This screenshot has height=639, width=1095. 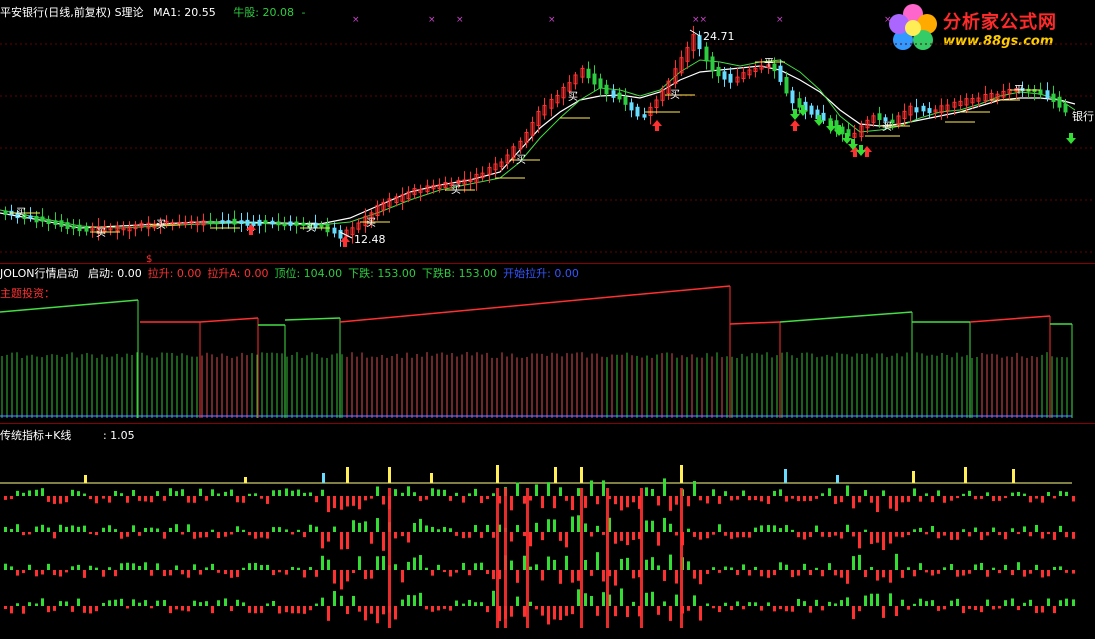 What do you see at coordinates (1083, 116) in the screenshot?
I see `stock-name-label: 银行` at bounding box center [1083, 116].